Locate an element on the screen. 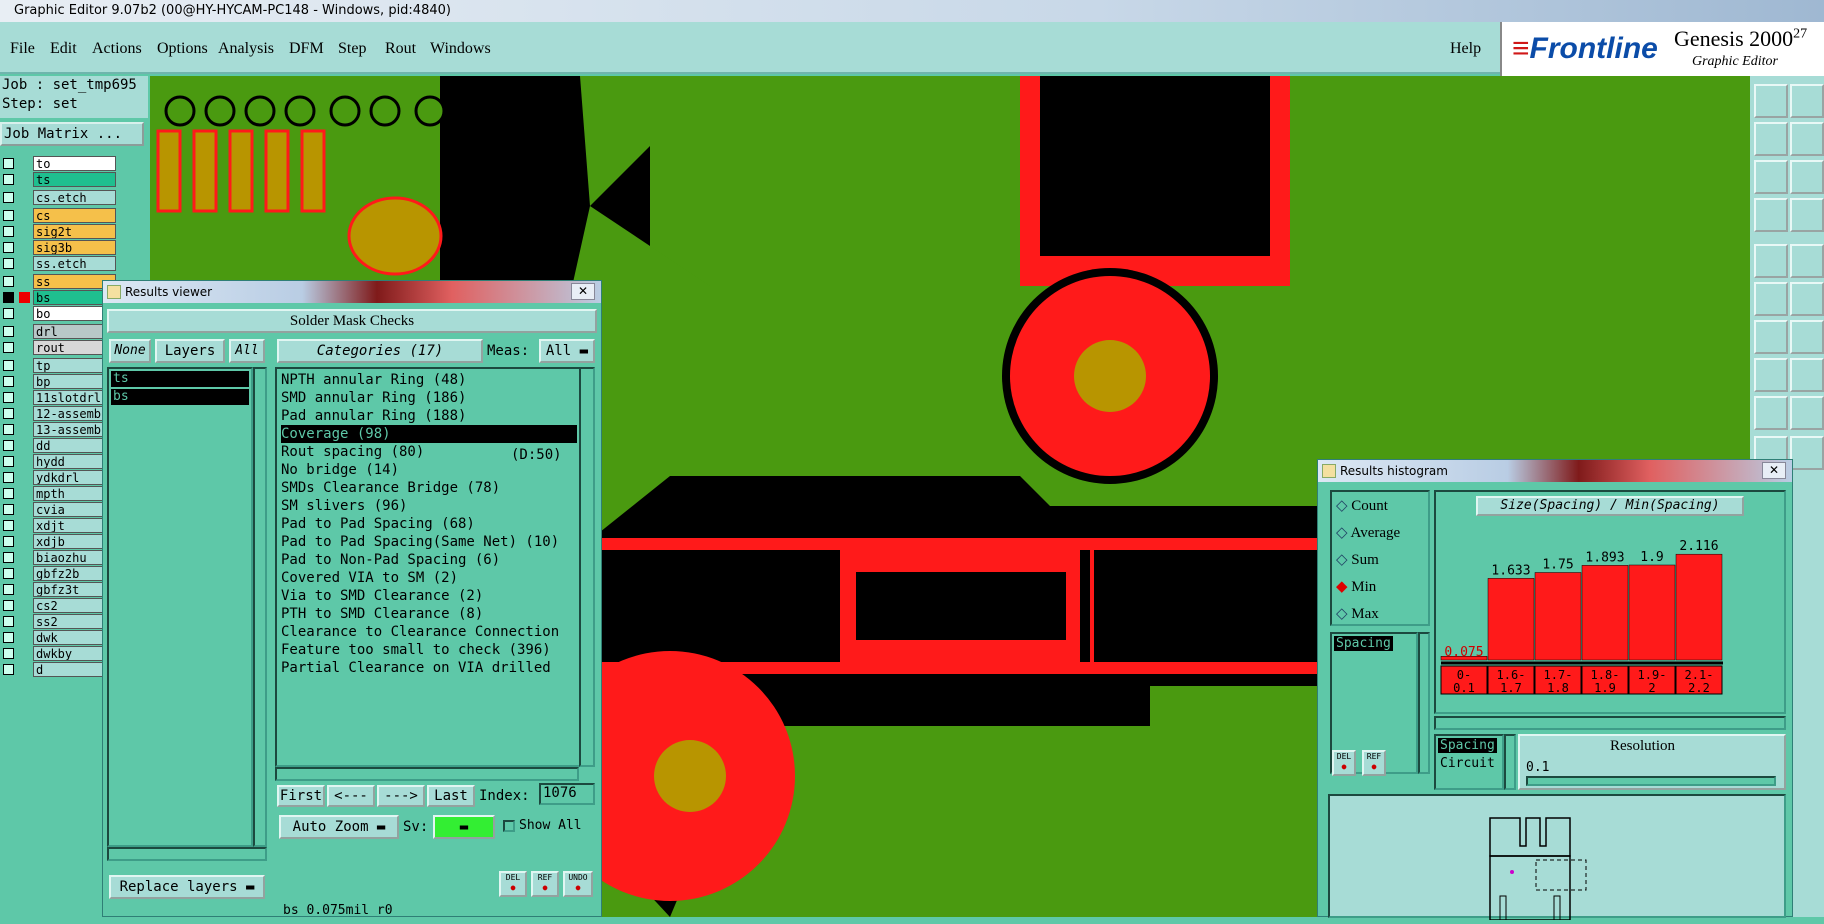  none-button: None is located at coordinates (130, 351).